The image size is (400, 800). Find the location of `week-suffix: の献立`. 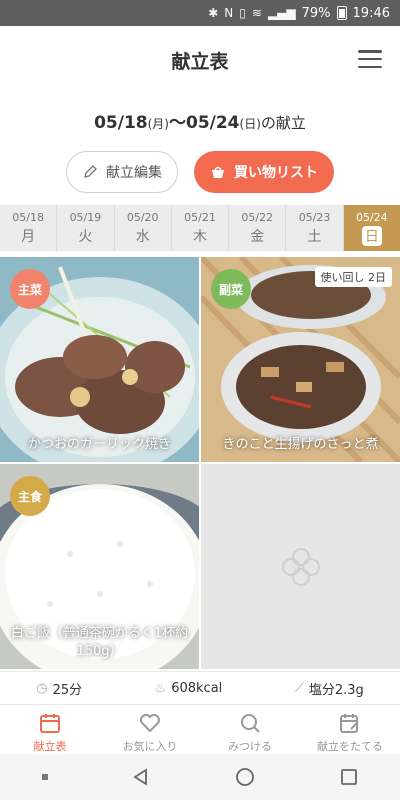

week-suffix: の献立 is located at coordinates (283, 123).